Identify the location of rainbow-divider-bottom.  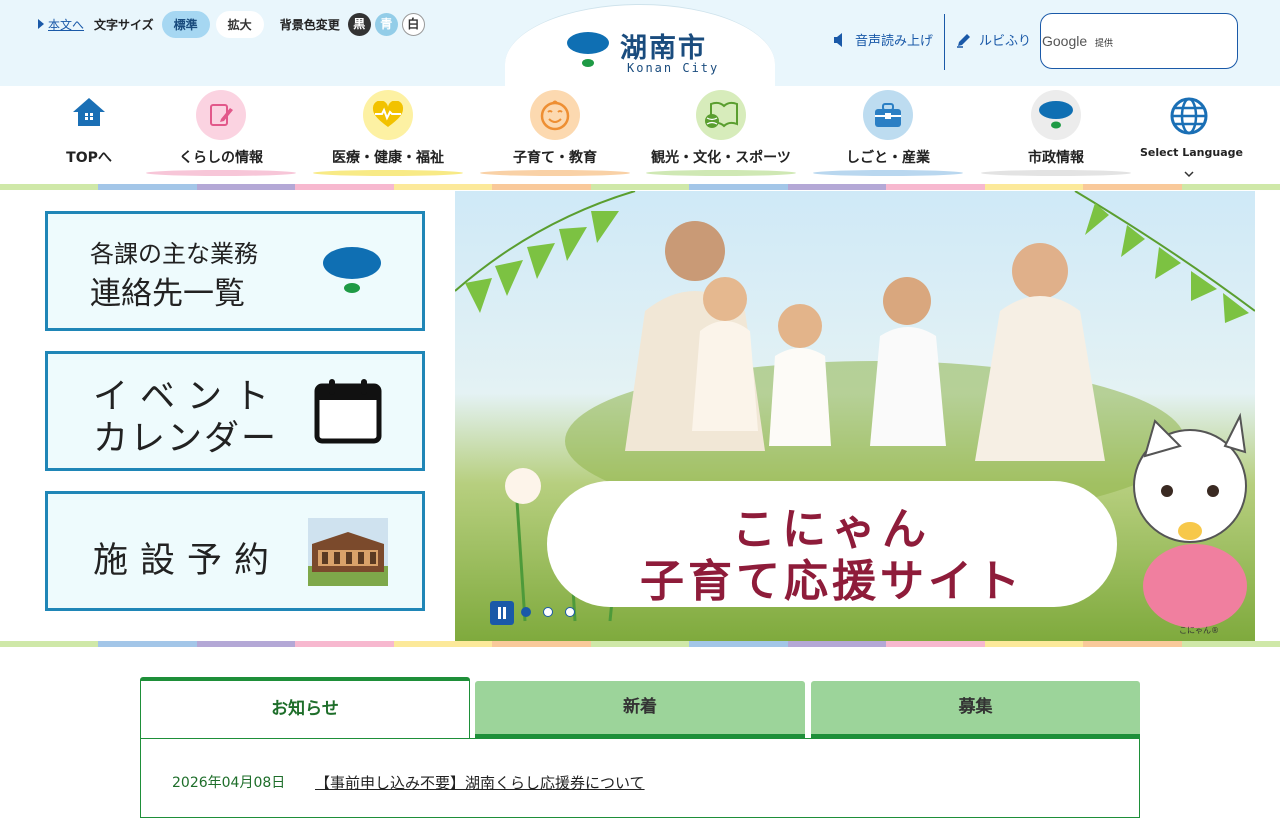
(640, 644).